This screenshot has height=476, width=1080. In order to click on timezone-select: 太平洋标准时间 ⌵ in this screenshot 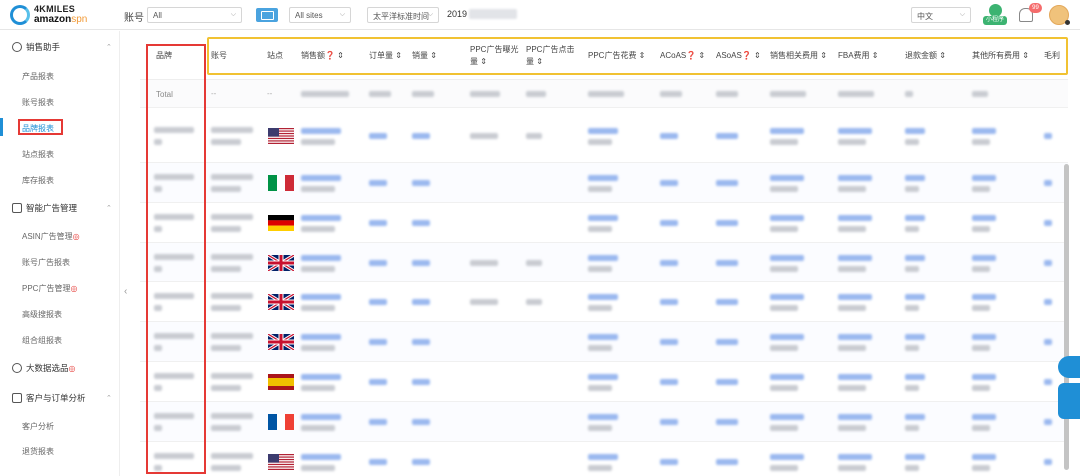, I will do `click(403, 15)`.